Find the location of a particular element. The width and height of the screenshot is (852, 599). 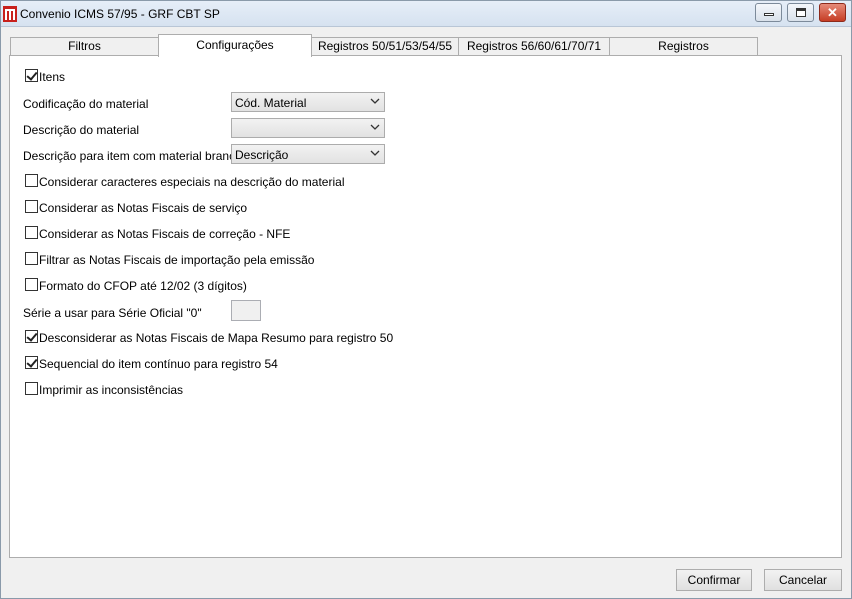

nf-servico-checkbox is located at coordinates (31, 206).